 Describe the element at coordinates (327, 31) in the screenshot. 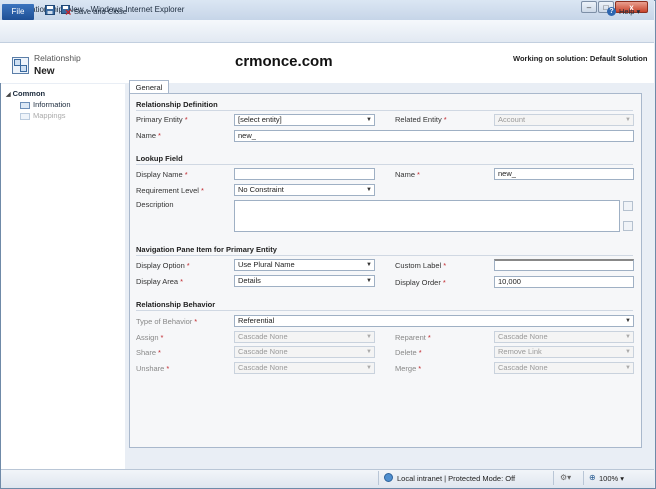

I see `ribbon-bar` at that location.